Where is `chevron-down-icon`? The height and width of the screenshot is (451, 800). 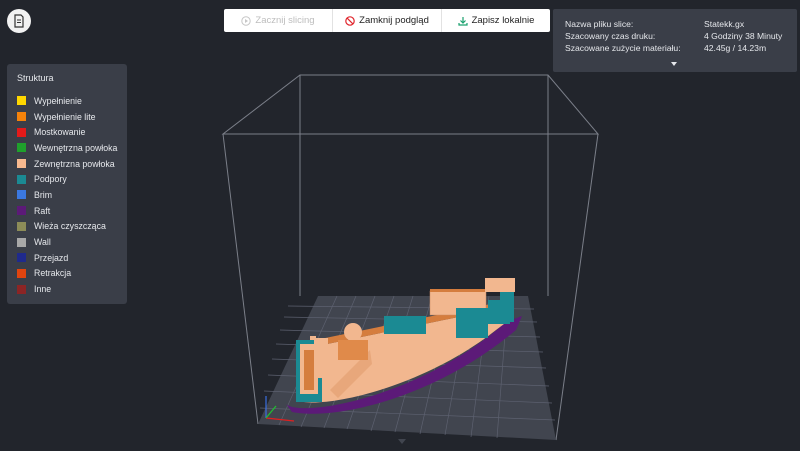 chevron-down-icon is located at coordinates (674, 62).